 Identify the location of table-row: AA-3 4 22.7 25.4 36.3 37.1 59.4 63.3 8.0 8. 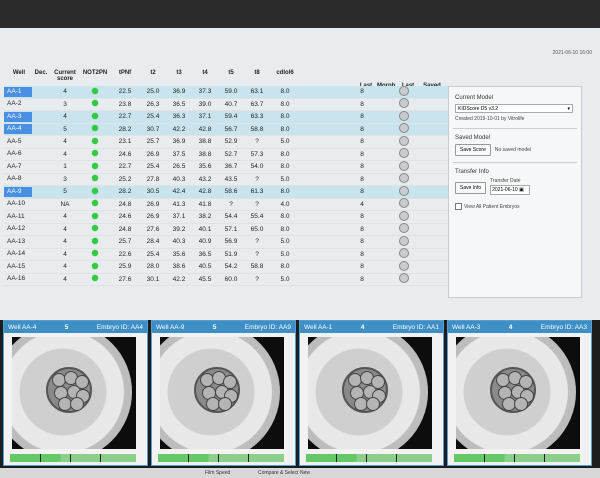
(226, 117).